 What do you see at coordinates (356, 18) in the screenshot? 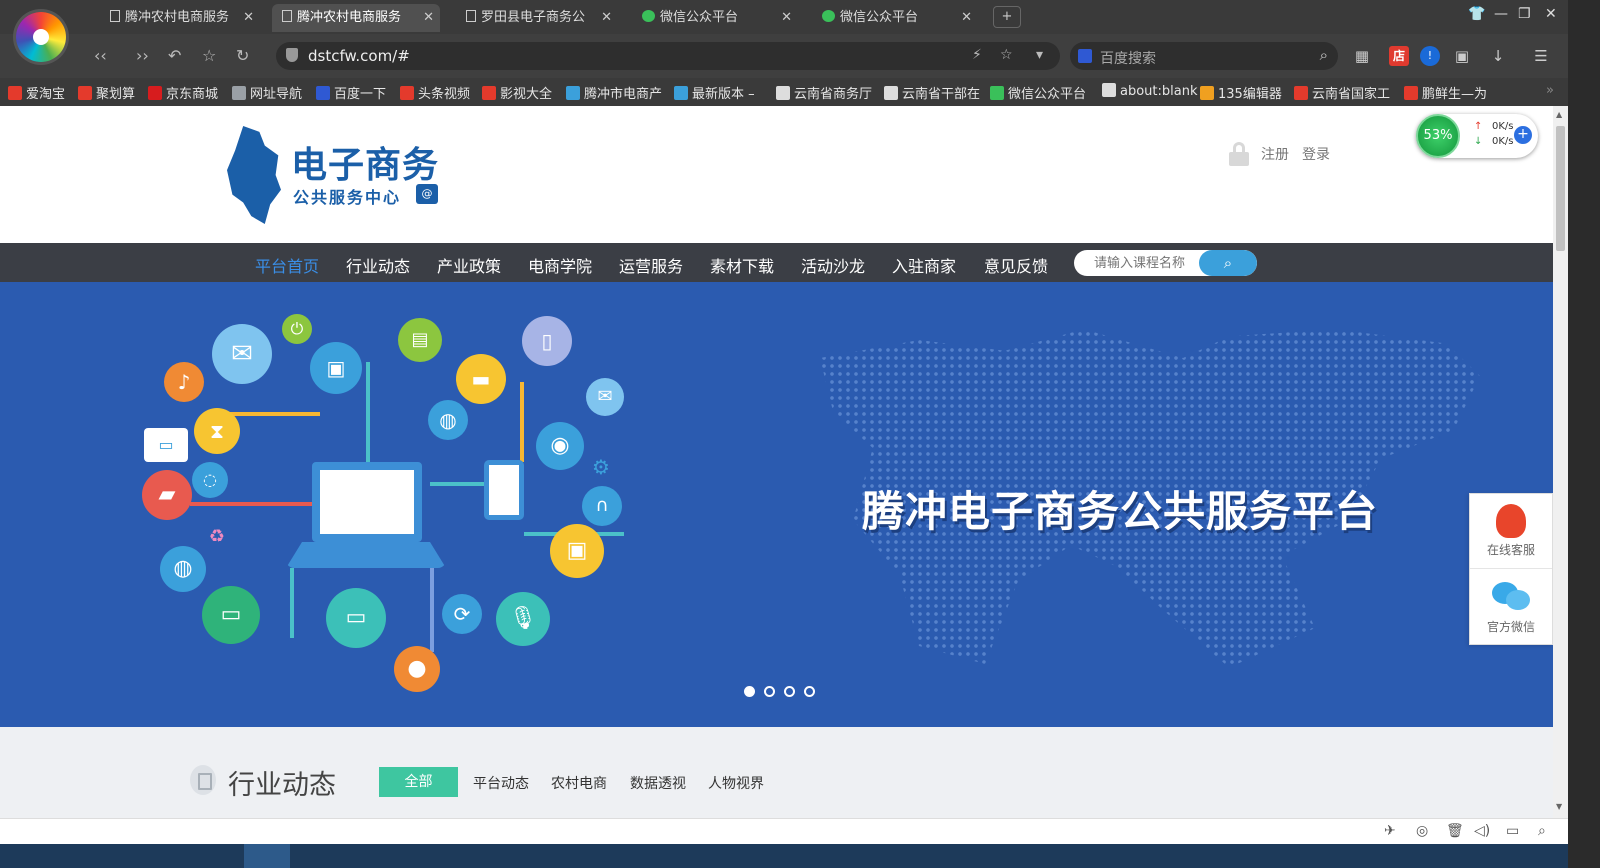
I see `tab-2: 腾冲农村电商服务 ✕` at bounding box center [356, 18].